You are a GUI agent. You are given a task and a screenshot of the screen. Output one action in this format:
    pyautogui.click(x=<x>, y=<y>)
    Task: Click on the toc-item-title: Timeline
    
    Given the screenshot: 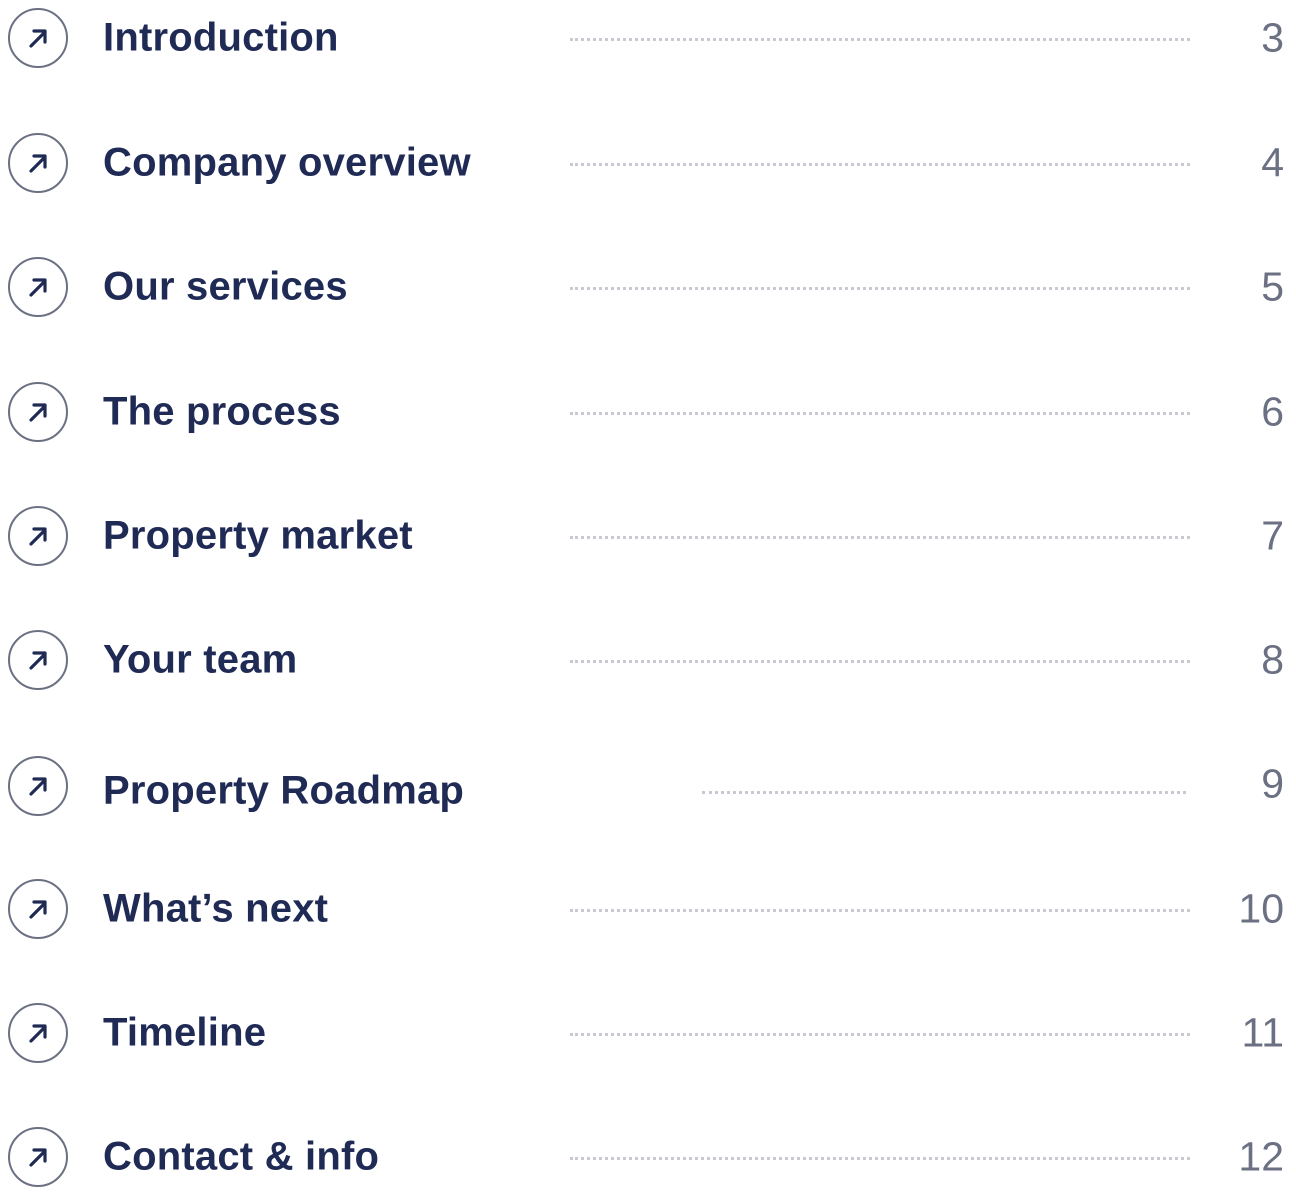 What is the action you would take?
    pyautogui.click(x=185, y=1032)
    